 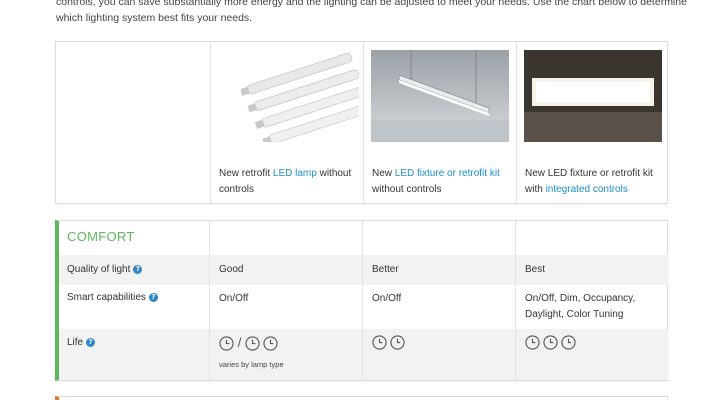 What do you see at coordinates (383, 173) in the screenshot?
I see `caption-text: New` at bounding box center [383, 173].